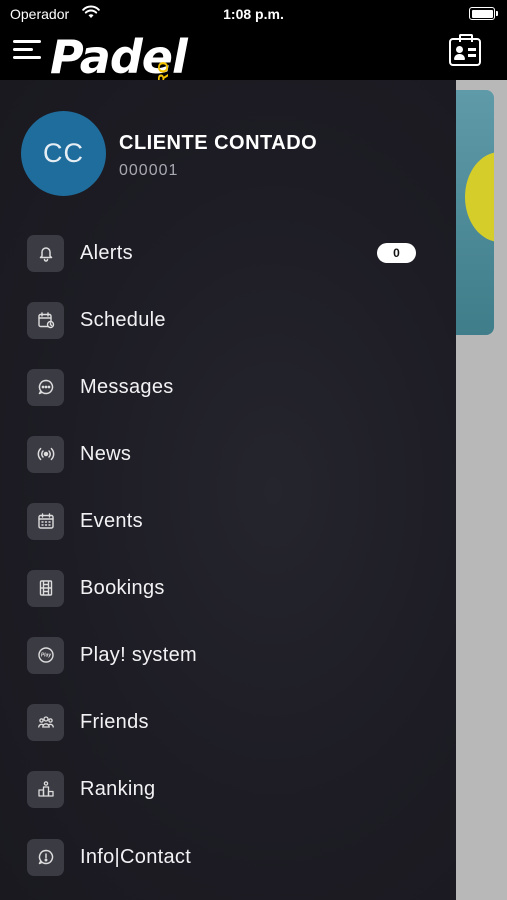 The image size is (507, 900). I want to click on friends-icon, so click(45, 722).